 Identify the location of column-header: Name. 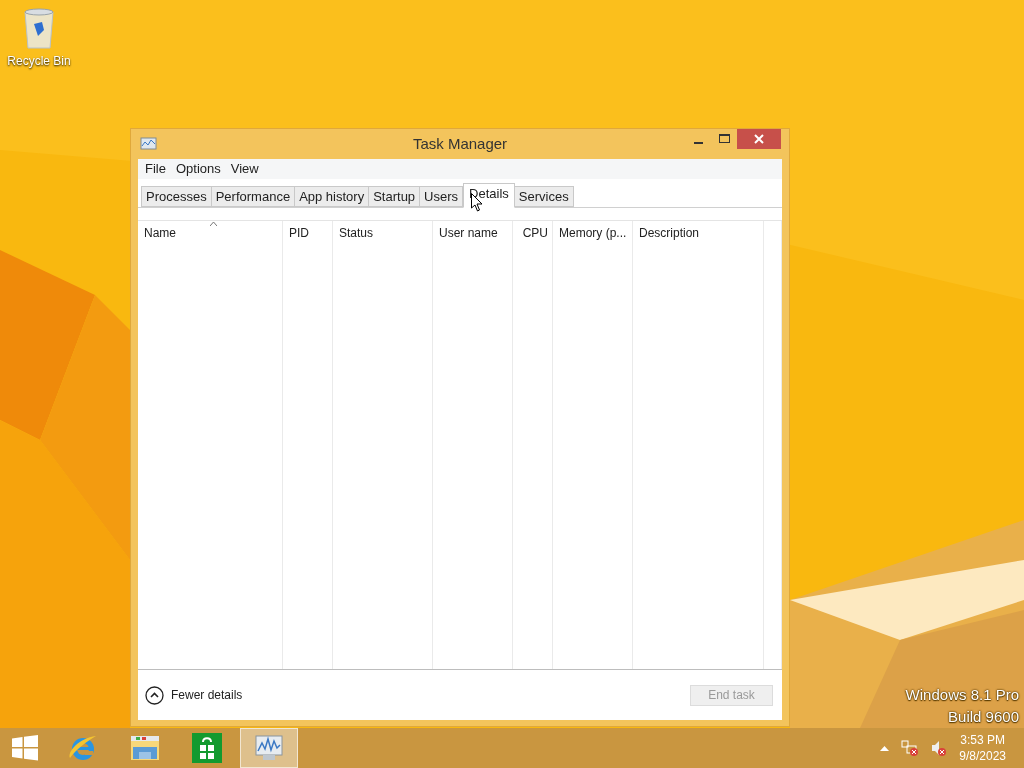
(160, 233).